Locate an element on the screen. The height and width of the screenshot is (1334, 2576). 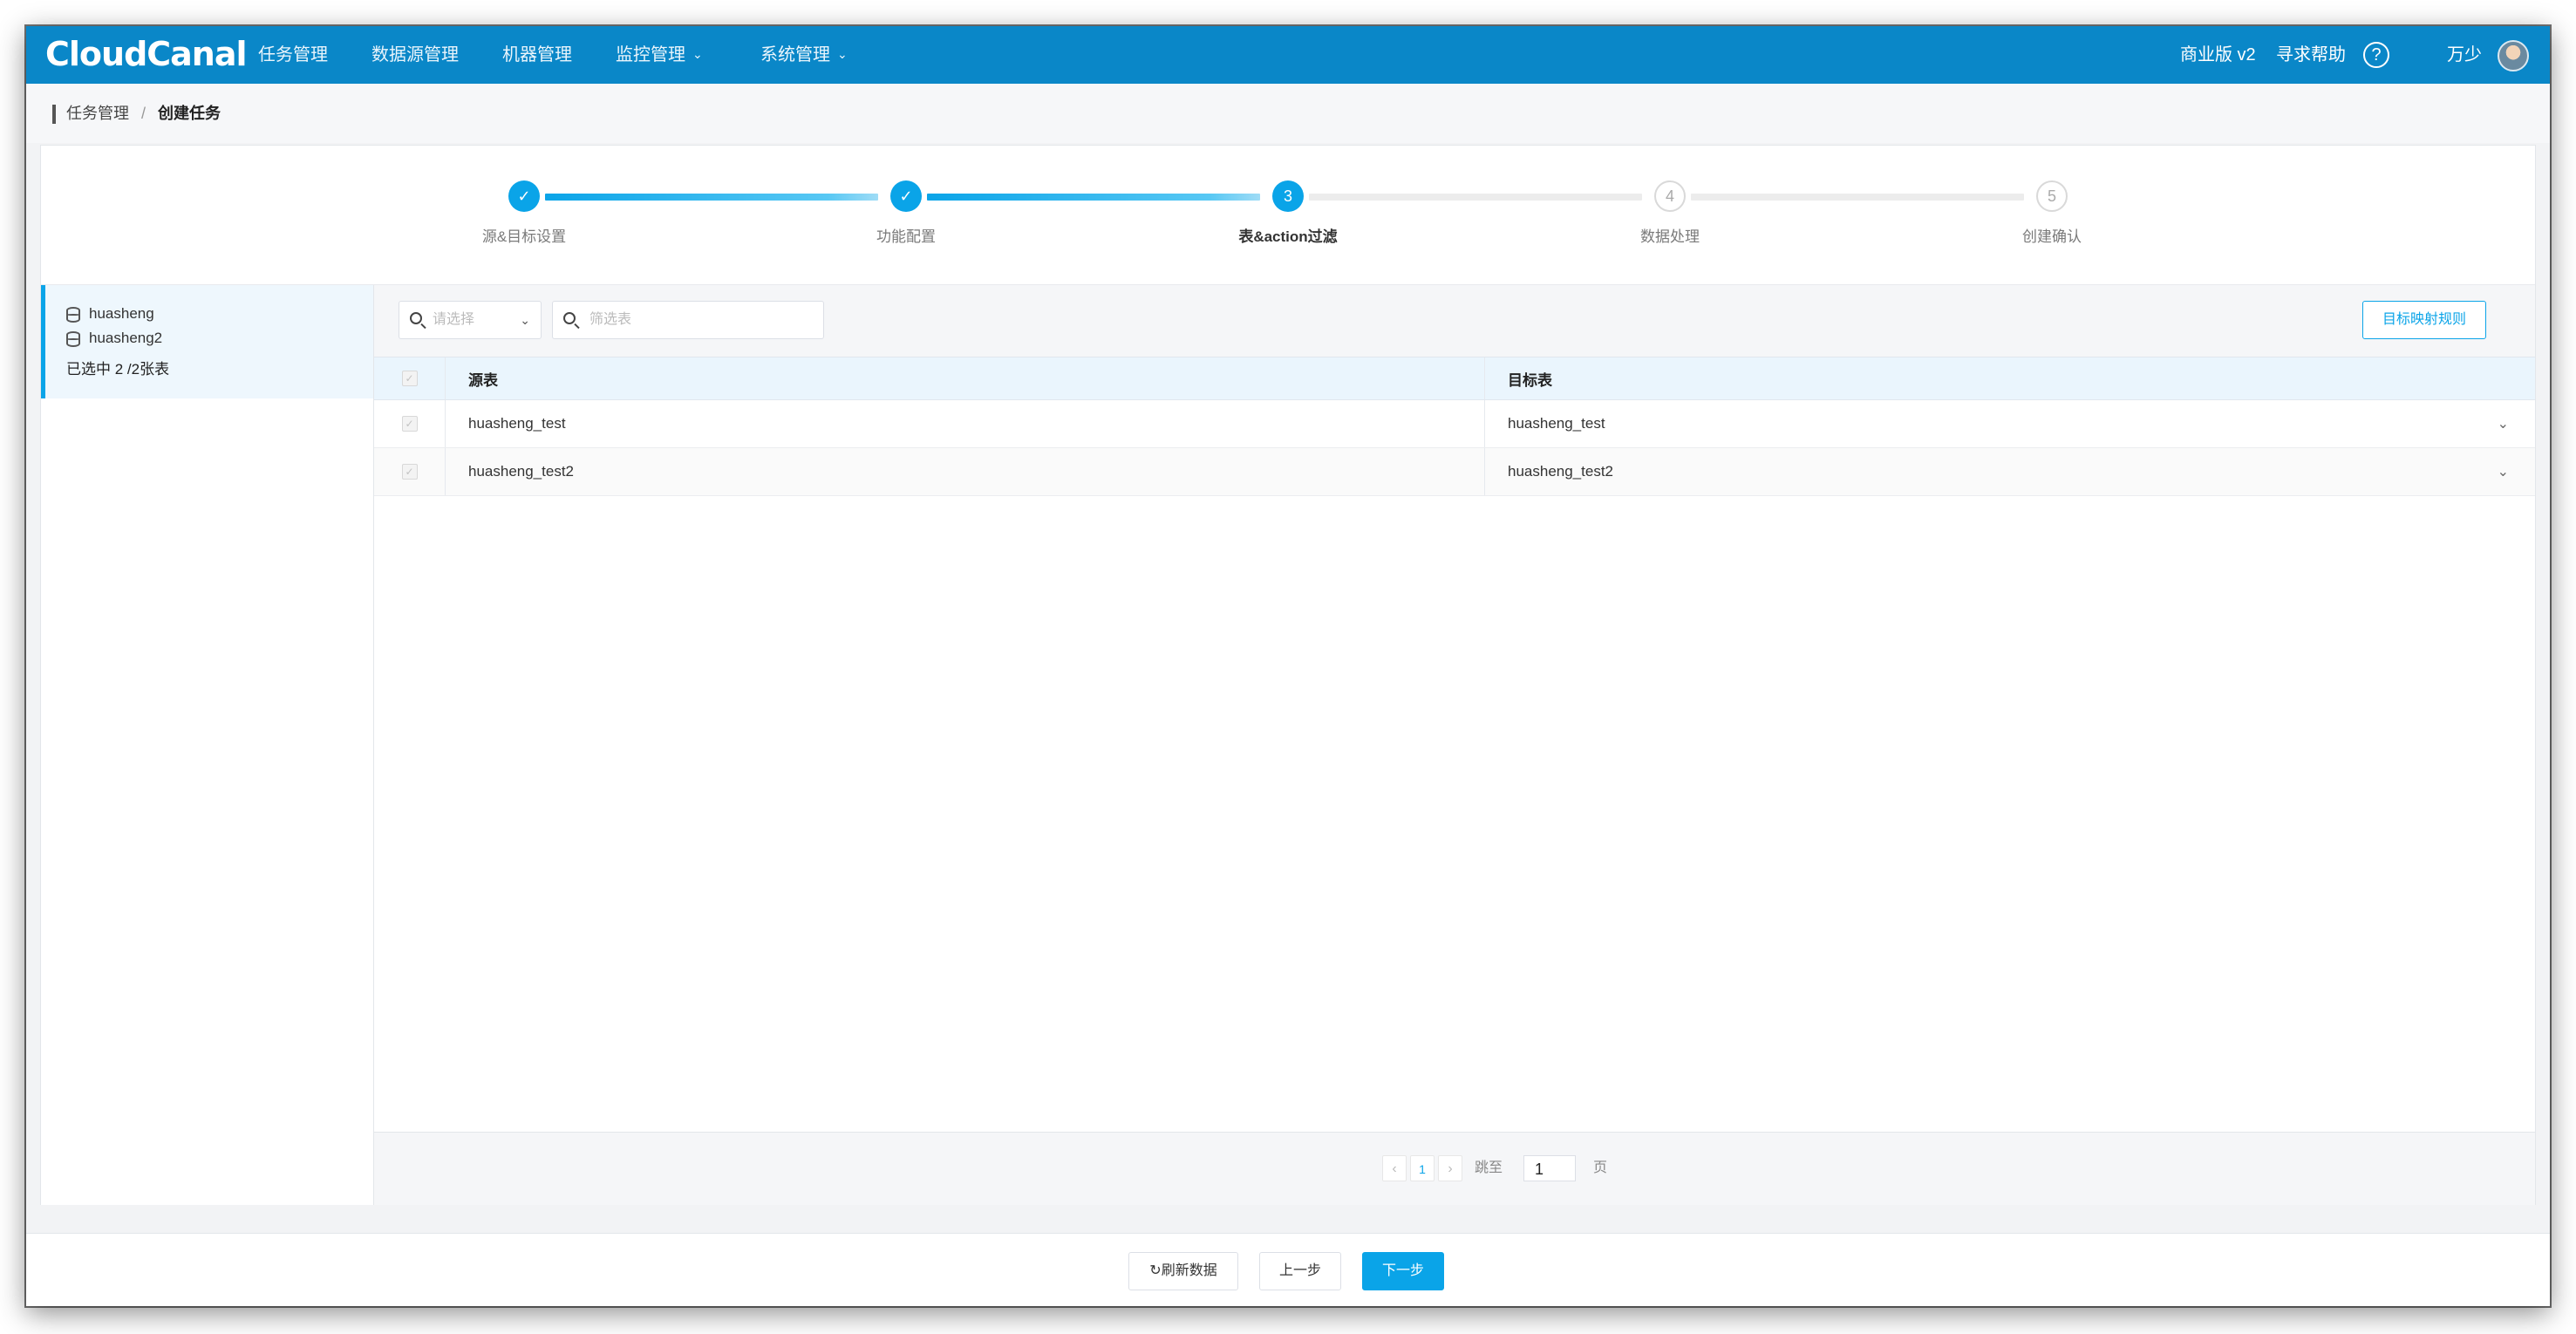
table-row: ✓ huasheng_test2 huasheng_test2 ⌄ is located at coordinates (1455, 472).